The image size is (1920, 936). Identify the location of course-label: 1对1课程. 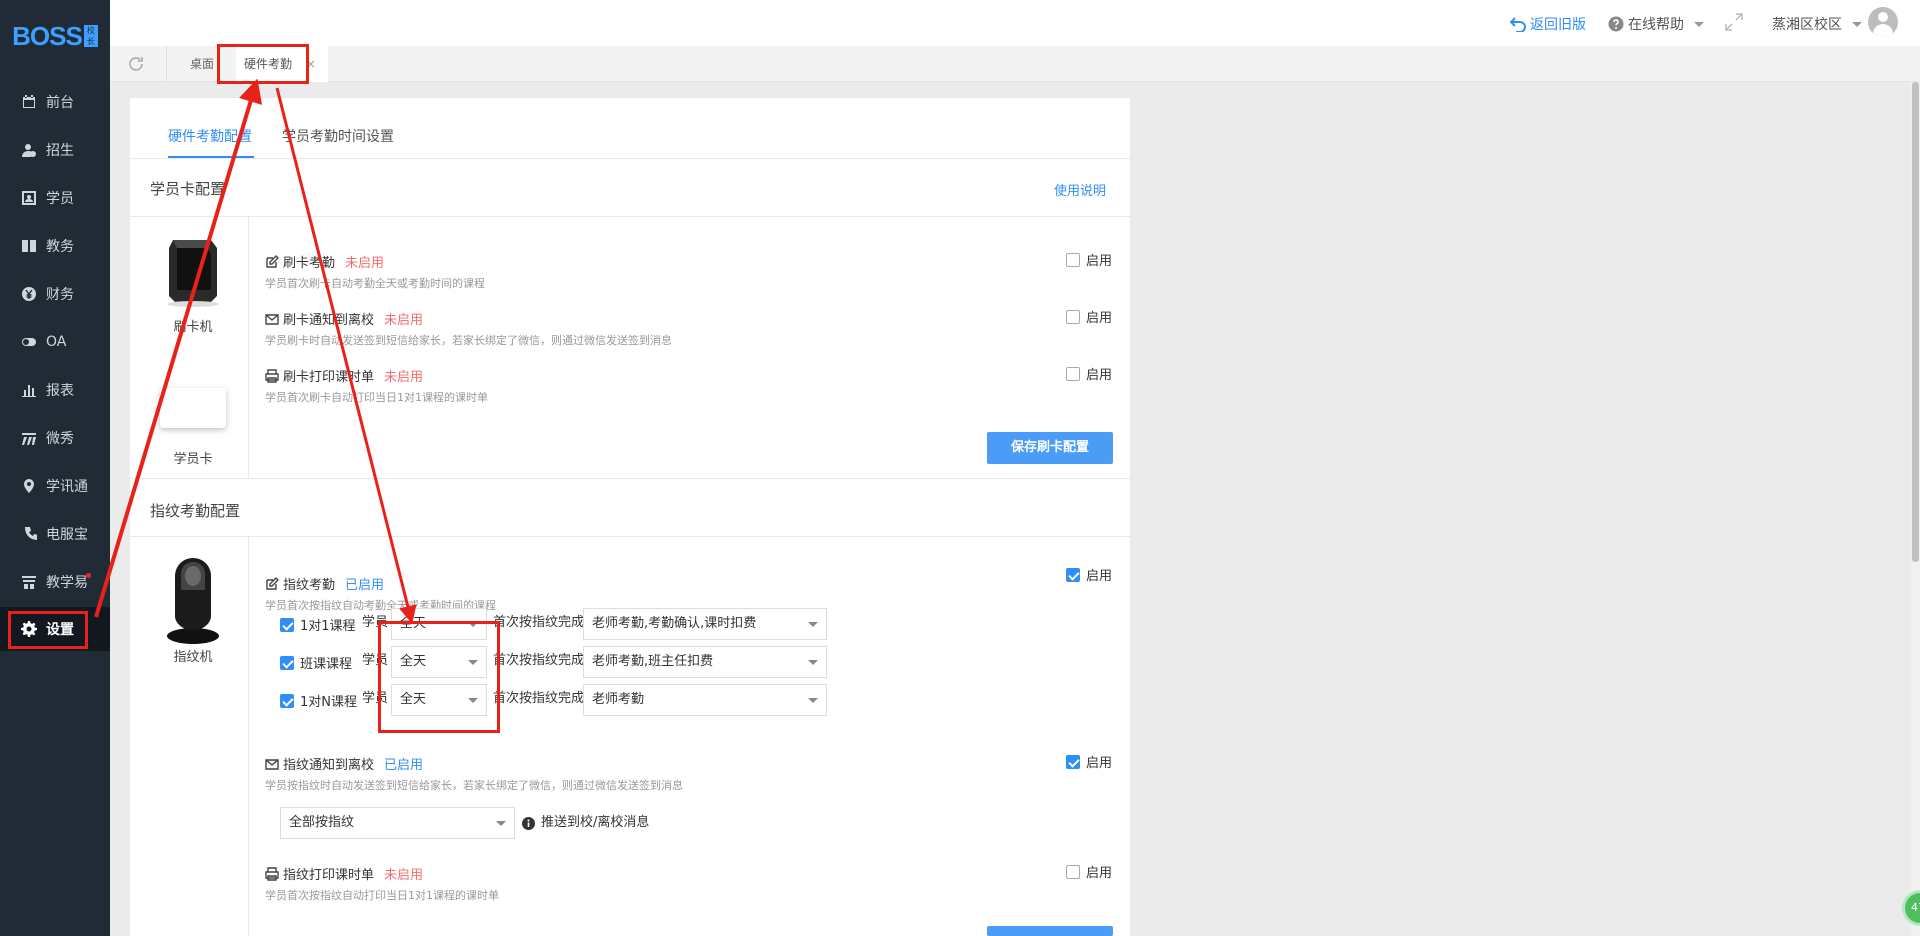
(328, 626).